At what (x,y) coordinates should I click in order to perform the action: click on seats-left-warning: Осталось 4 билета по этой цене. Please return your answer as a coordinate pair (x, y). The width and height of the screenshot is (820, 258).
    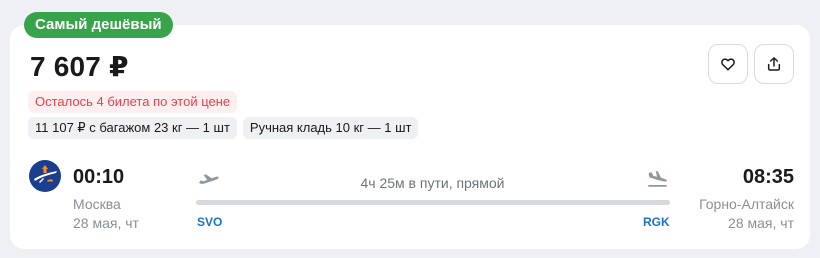
    Looking at the image, I should click on (133, 102).